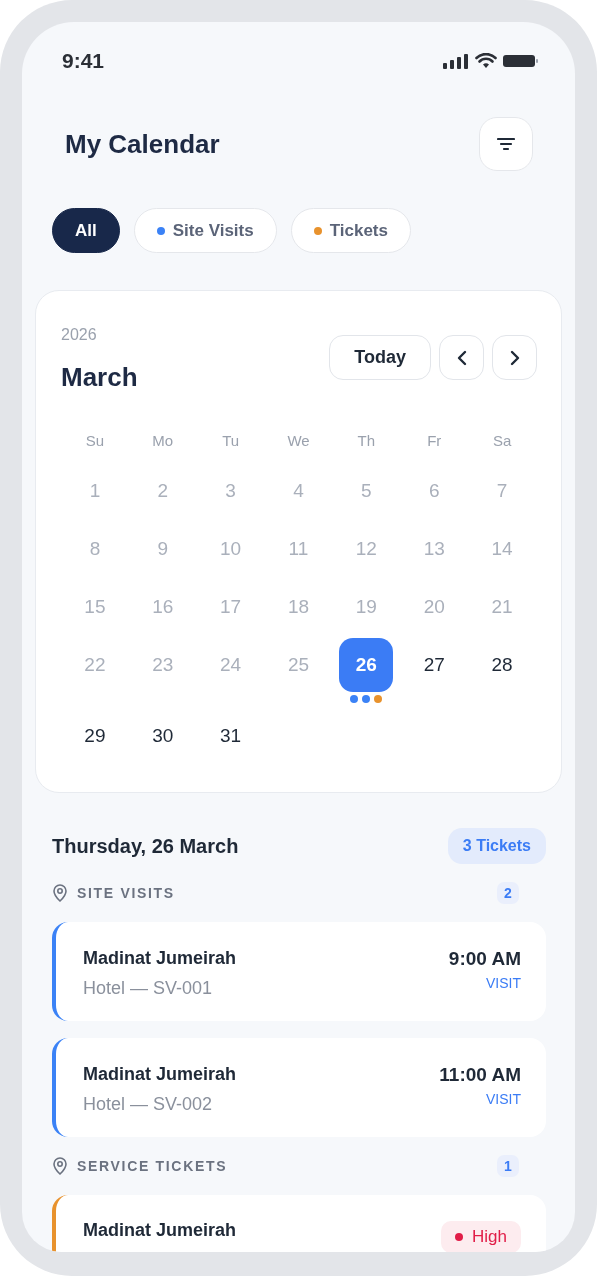 The width and height of the screenshot is (597, 1276). What do you see at coordinates (231, 441) in the screenshot?
I see `weekday-label: Tu` at bounding box center [231, 441].